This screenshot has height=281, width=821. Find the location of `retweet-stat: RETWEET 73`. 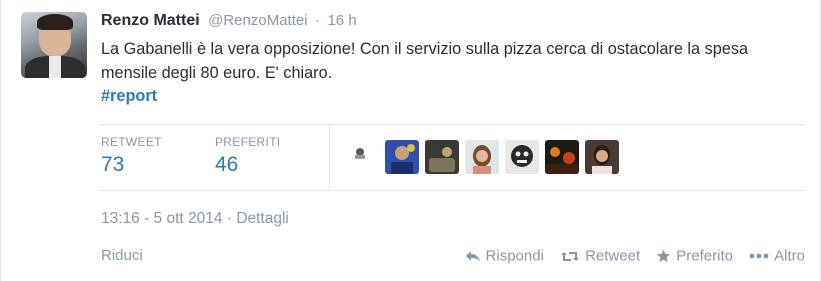

retweet-stat: RETWEET 73 is located at coordinates (131, 156).